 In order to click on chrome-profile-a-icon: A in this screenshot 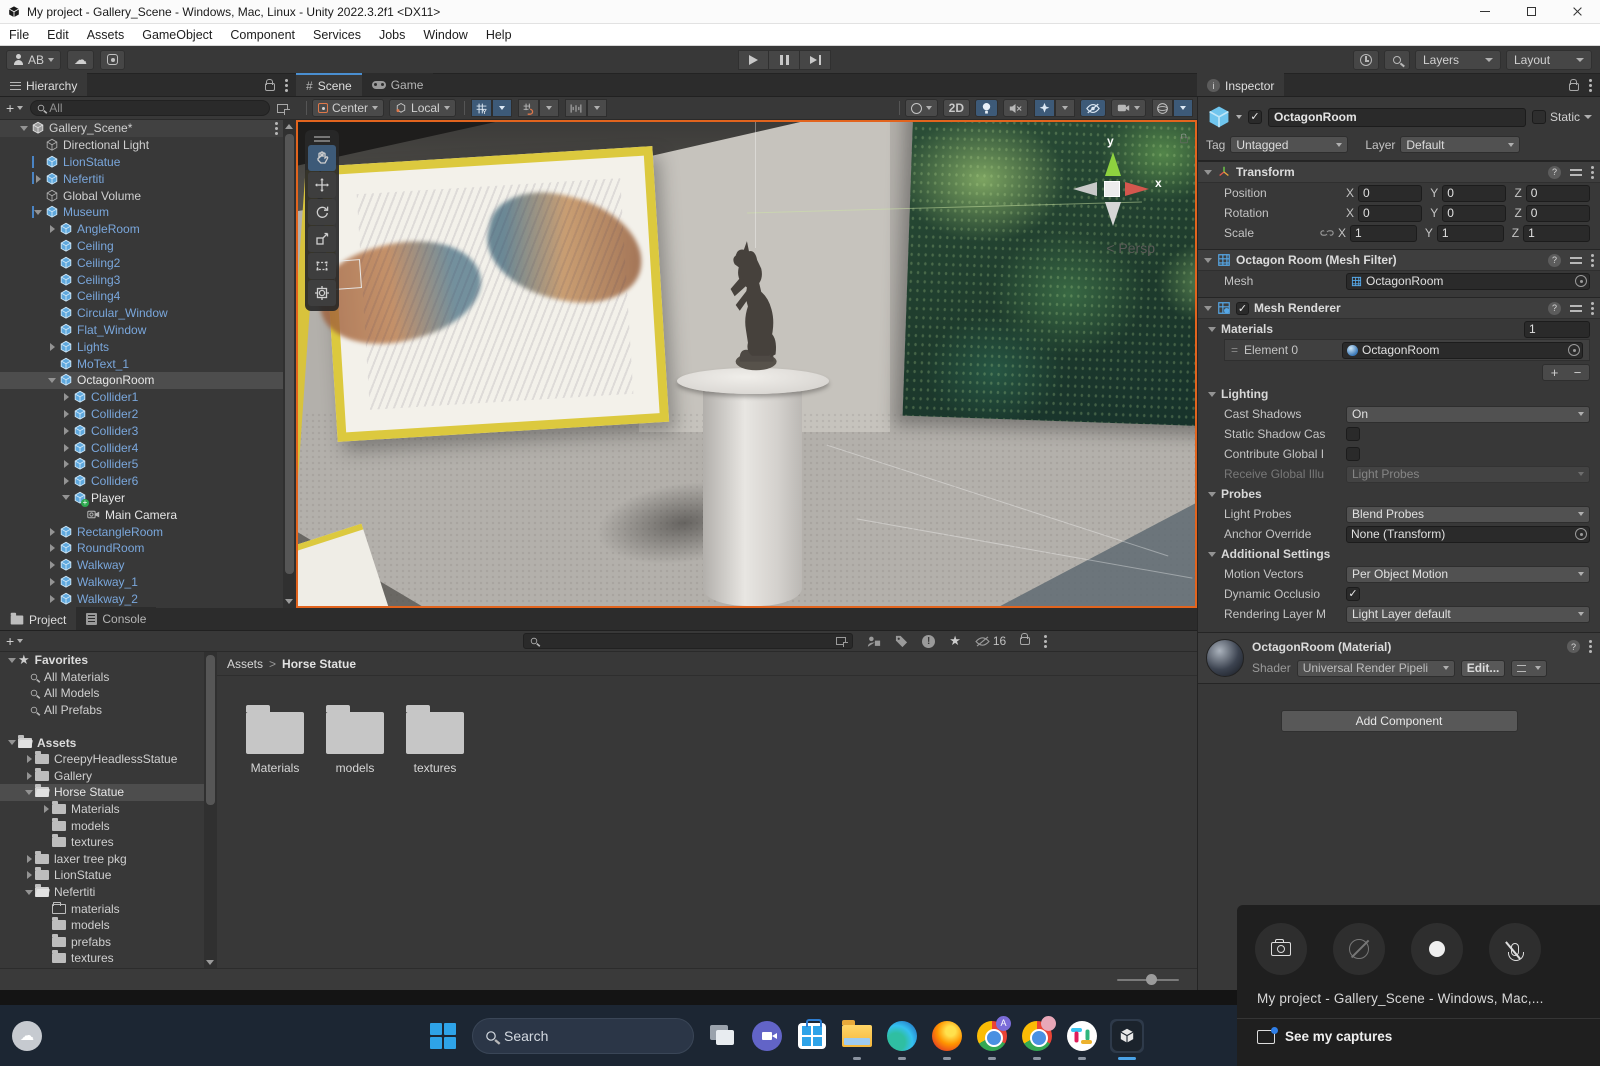, I will do `click(993, 1037)`.